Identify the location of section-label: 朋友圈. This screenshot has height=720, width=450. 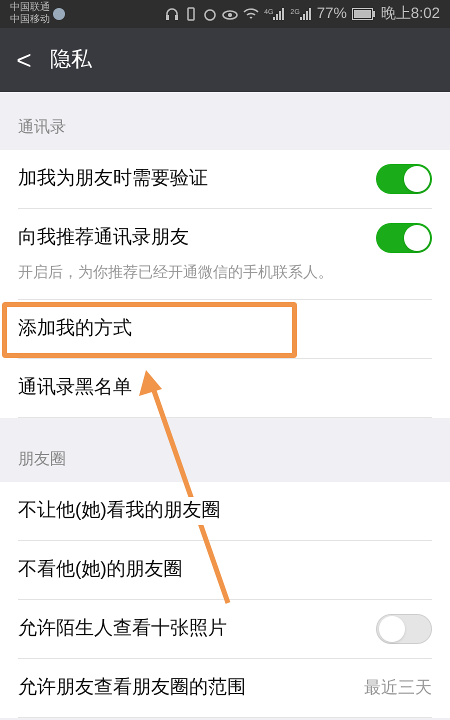
(42, 460).